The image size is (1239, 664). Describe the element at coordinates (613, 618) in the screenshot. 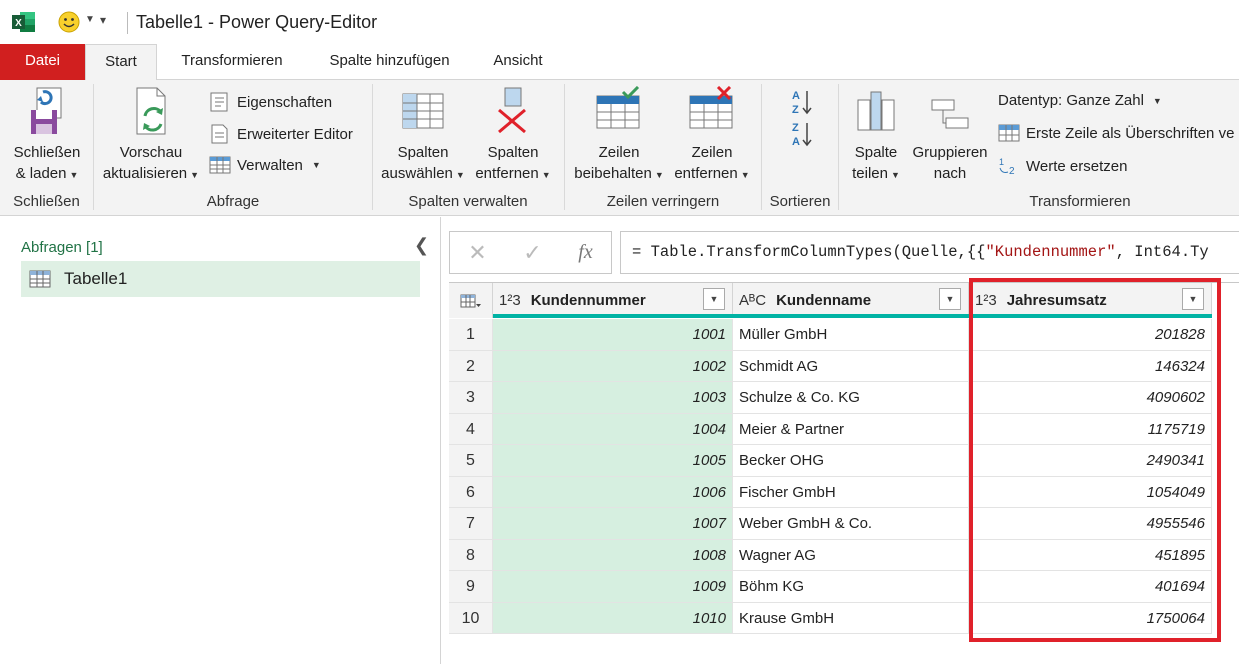

I see `kundennummer-cell: 1010` at that location.